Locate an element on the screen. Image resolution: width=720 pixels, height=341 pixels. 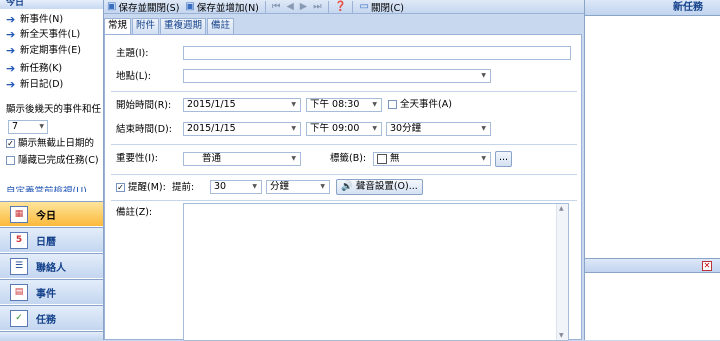
new-event-link: ➔ 新事件(N) is located at coordinates (34, 20).